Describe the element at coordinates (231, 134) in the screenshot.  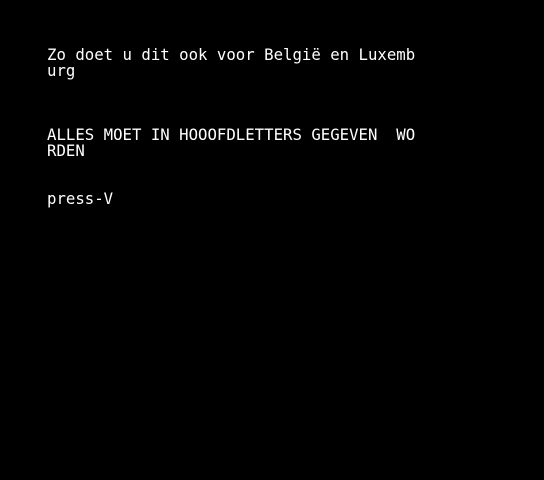
I see `uppercase-notice-line-1: ALLES MOET IN HOOOFDLETTERS GEGEVEN WO` at that location.